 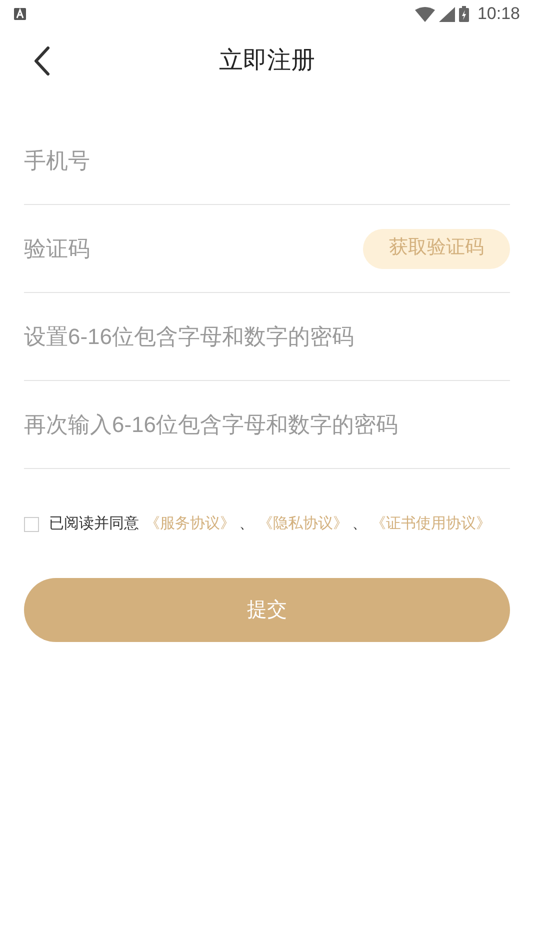 I want to click on input-field: 手机号, so click(x=267, y=160).